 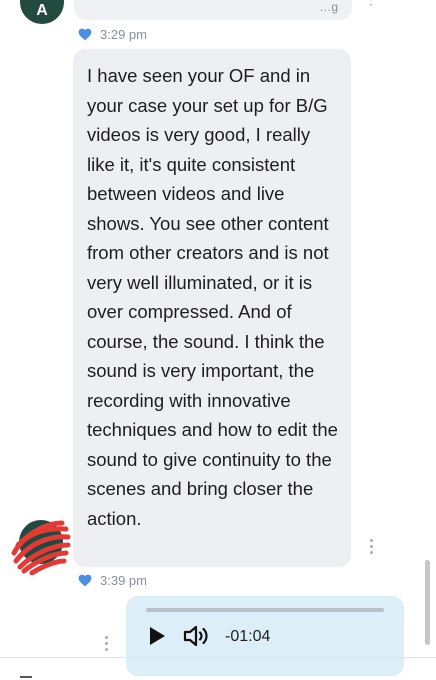 I want to click on message-bubble-previous: …g, so click(x=213, y=10).